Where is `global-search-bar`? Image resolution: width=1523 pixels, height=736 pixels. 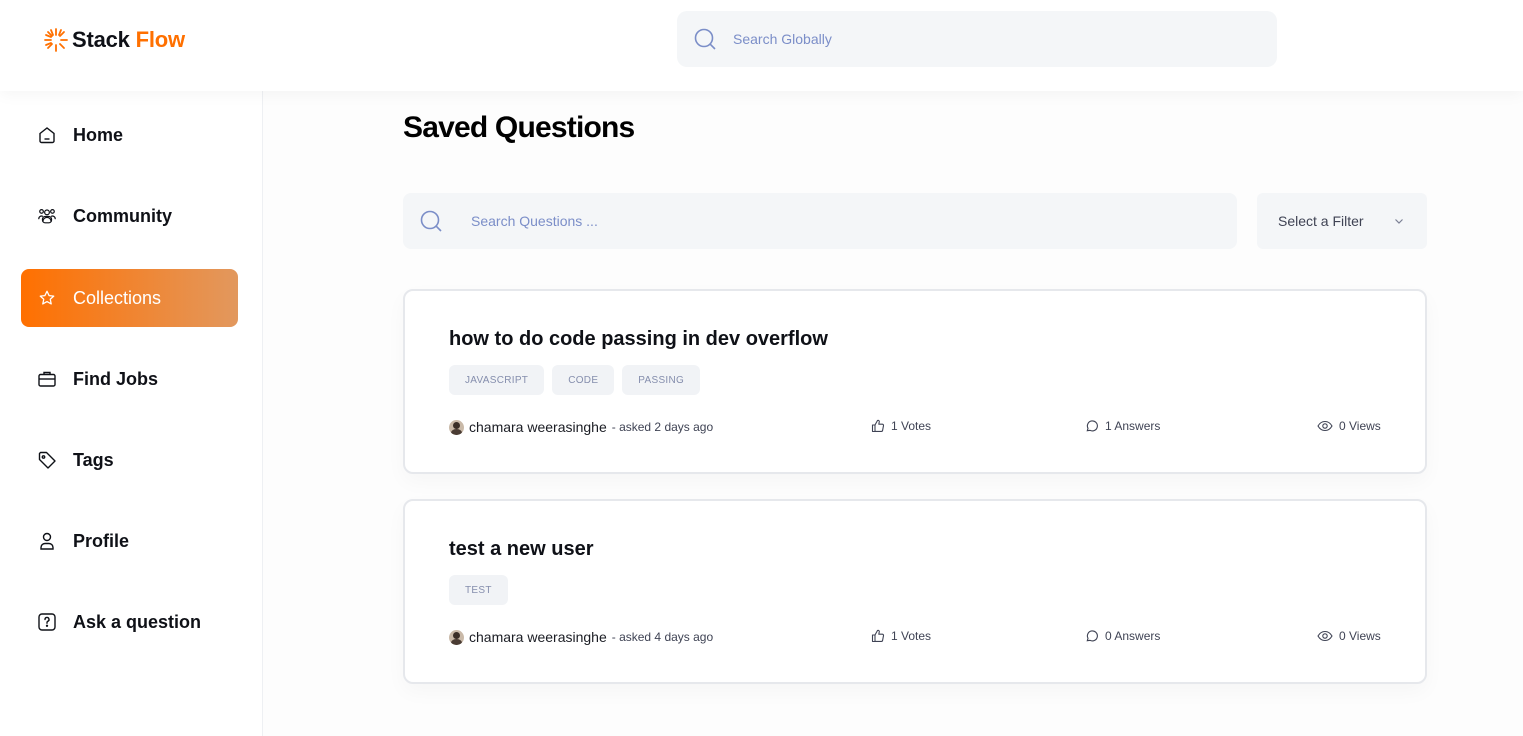
global-search-bar is located at coordinates (977, 39).